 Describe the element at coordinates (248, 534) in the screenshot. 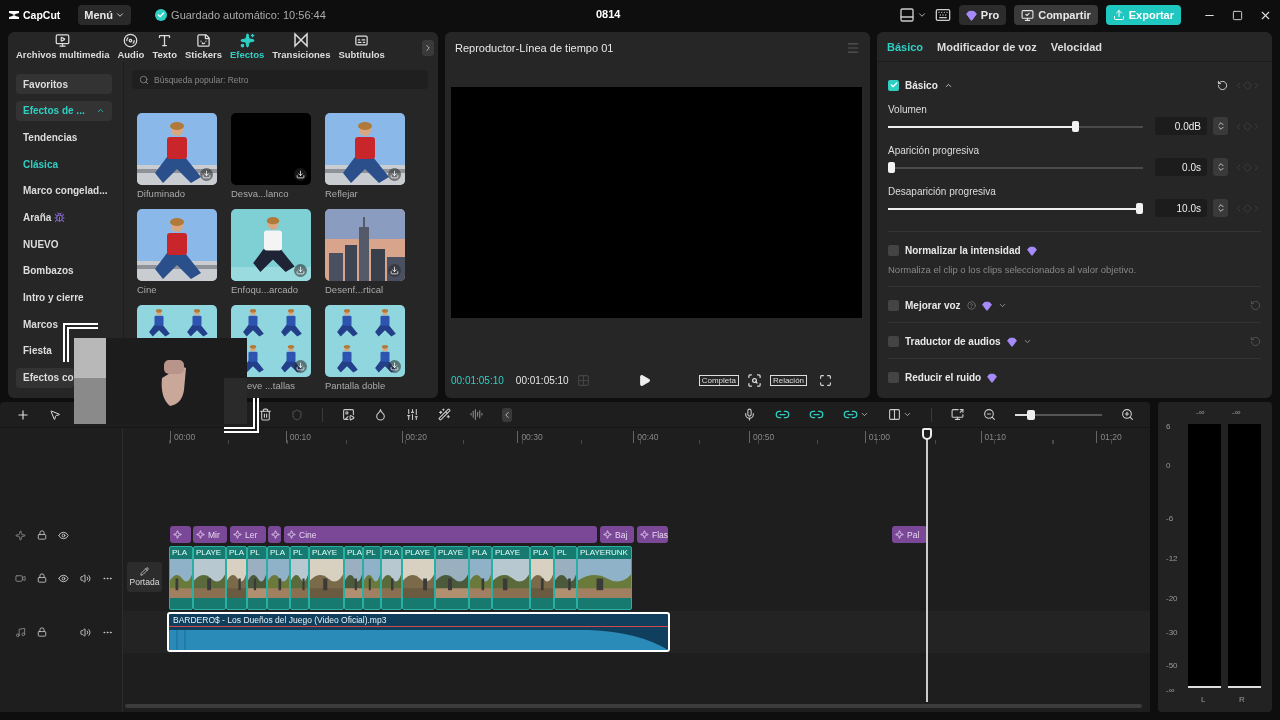

I see `effect-clip: Ler` at that location.